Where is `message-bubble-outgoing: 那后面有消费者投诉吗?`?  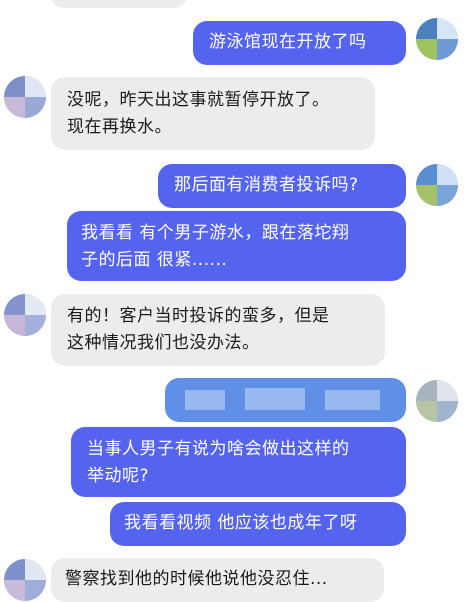
message-bubble-outgoing: 那后面有消费者投诉吗? is located at coordinates (282, 186).